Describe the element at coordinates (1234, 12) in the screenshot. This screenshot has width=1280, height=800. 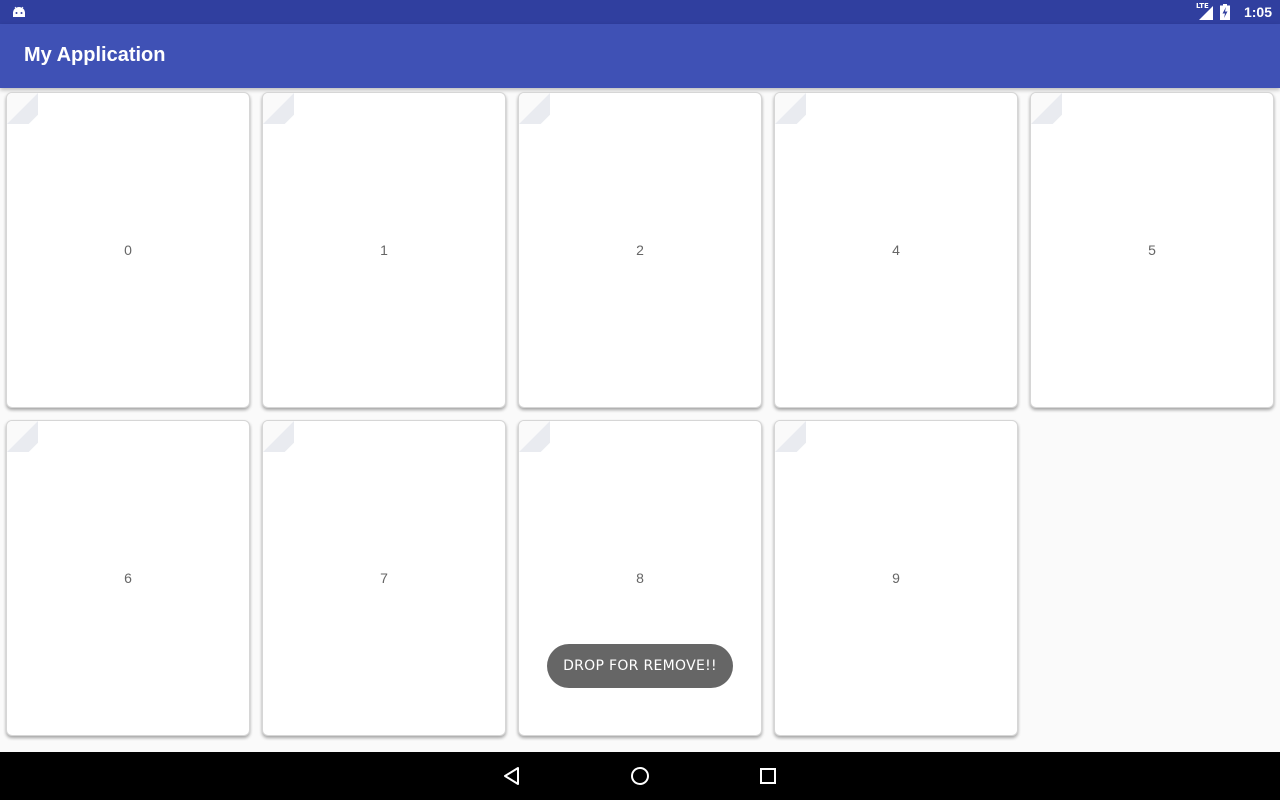
I see `status-icons: LTE 1:05` at that location.